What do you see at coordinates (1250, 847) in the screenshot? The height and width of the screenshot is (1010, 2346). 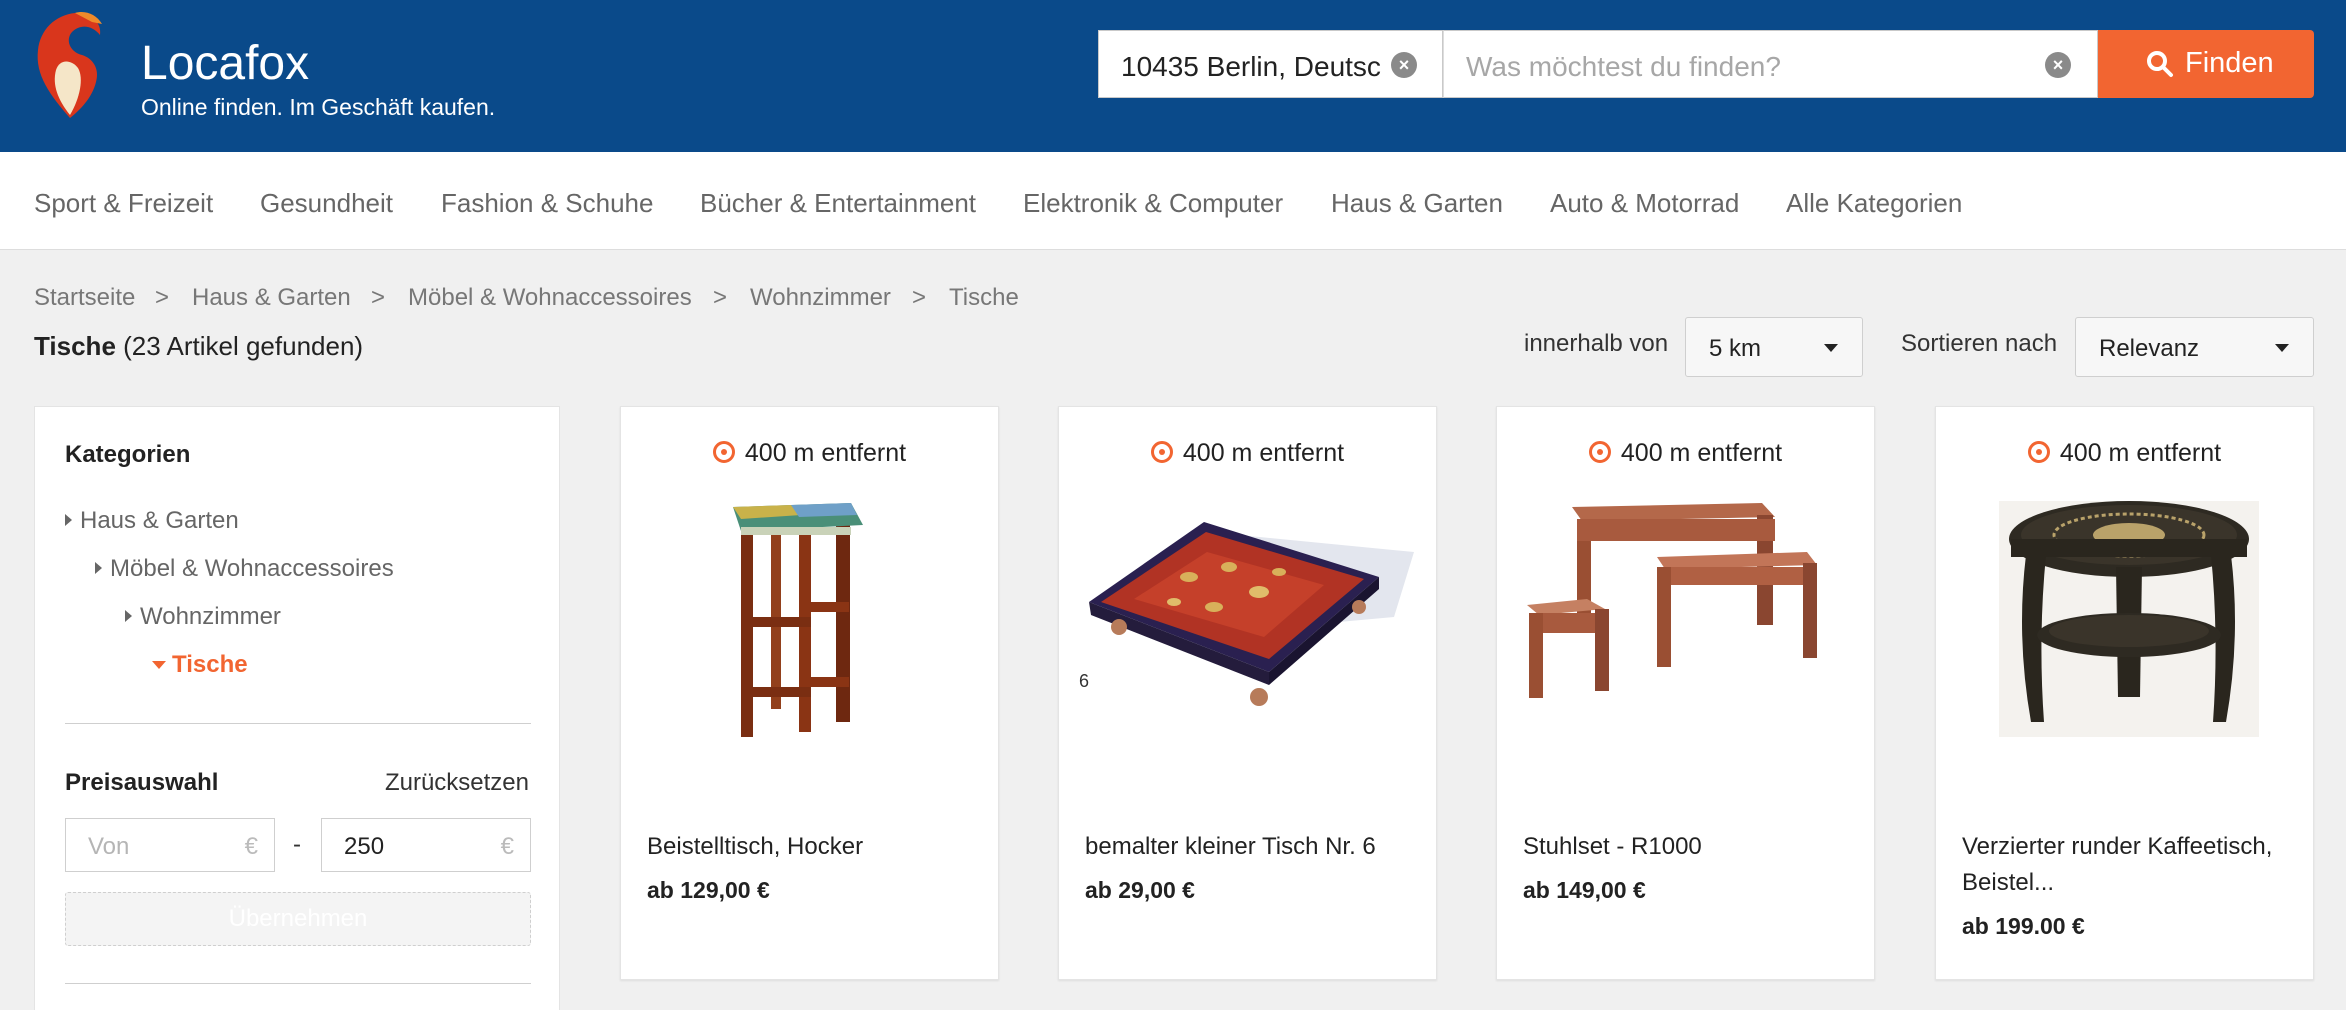 I see `product-name: bemalter kleiner Tisch Nr. 6` at bounding box center [1250, 847].